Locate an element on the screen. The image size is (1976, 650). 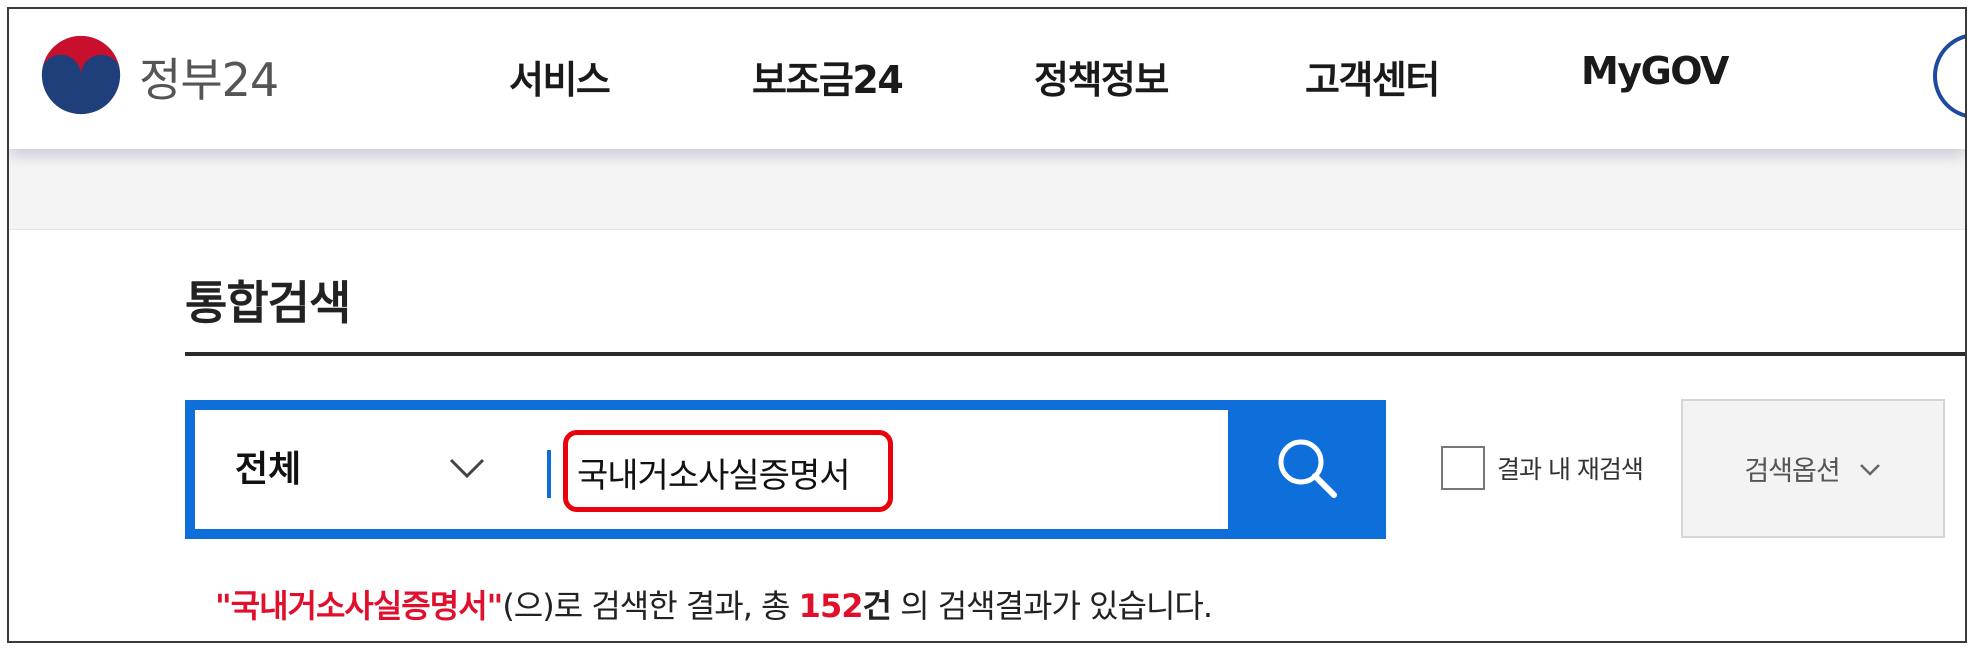
scope-select: 전체 is located at coordinates (268, 466).